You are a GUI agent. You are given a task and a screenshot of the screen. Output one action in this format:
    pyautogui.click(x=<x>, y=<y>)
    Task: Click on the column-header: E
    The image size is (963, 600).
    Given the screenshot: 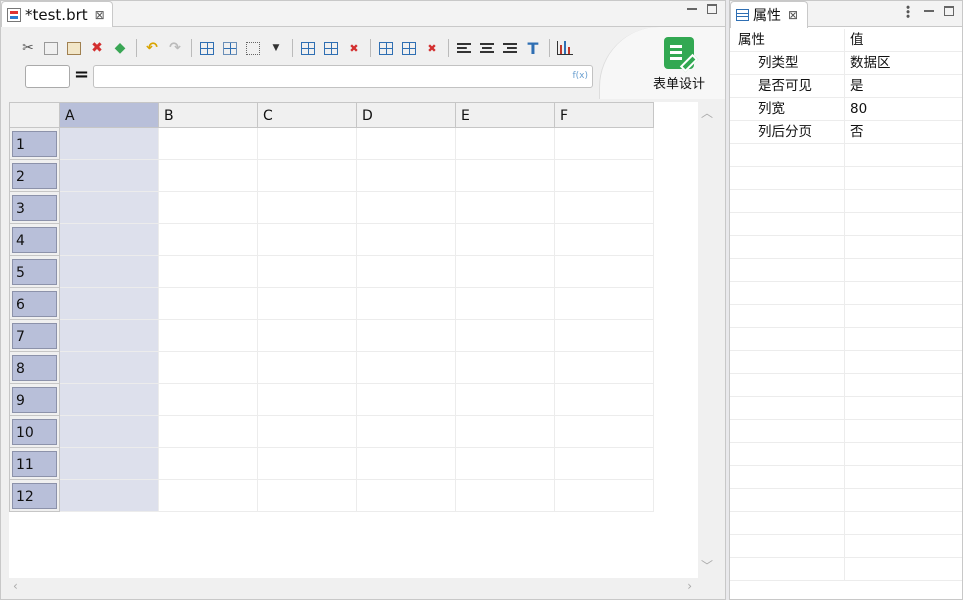 What is the action you would take?
    pyautogui.click(x=505, y=115)
    